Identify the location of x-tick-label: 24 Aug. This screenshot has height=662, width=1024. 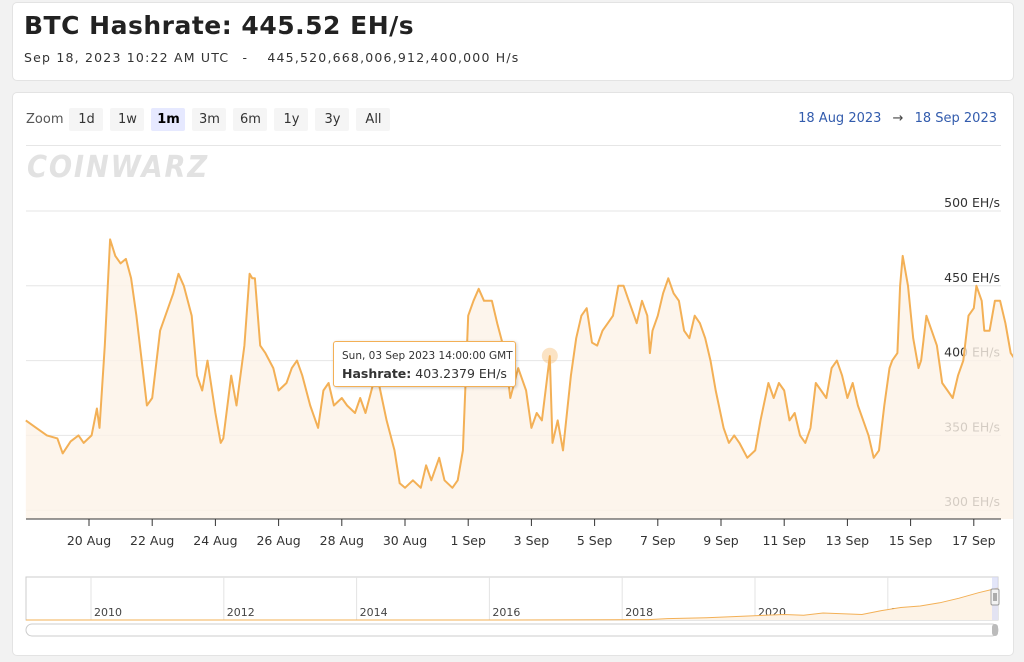
(215, 540).